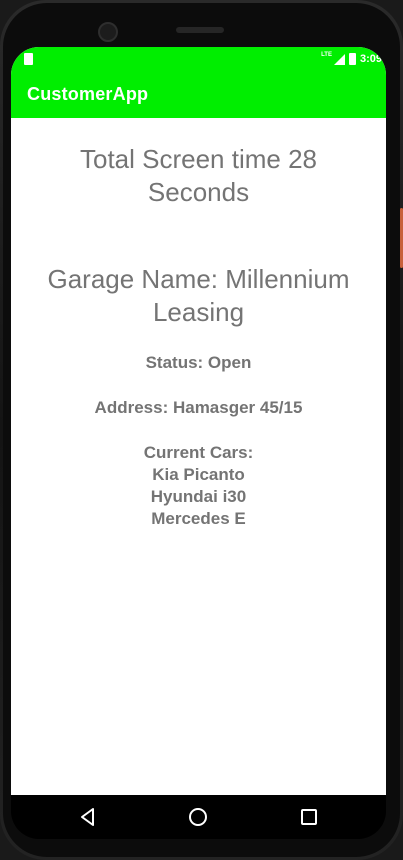 The height and width of the screenshot is (860, 403). Describe the element at coordinates (198, 518) in the screenshot. I see `car-item: Mercedes E` at that location.